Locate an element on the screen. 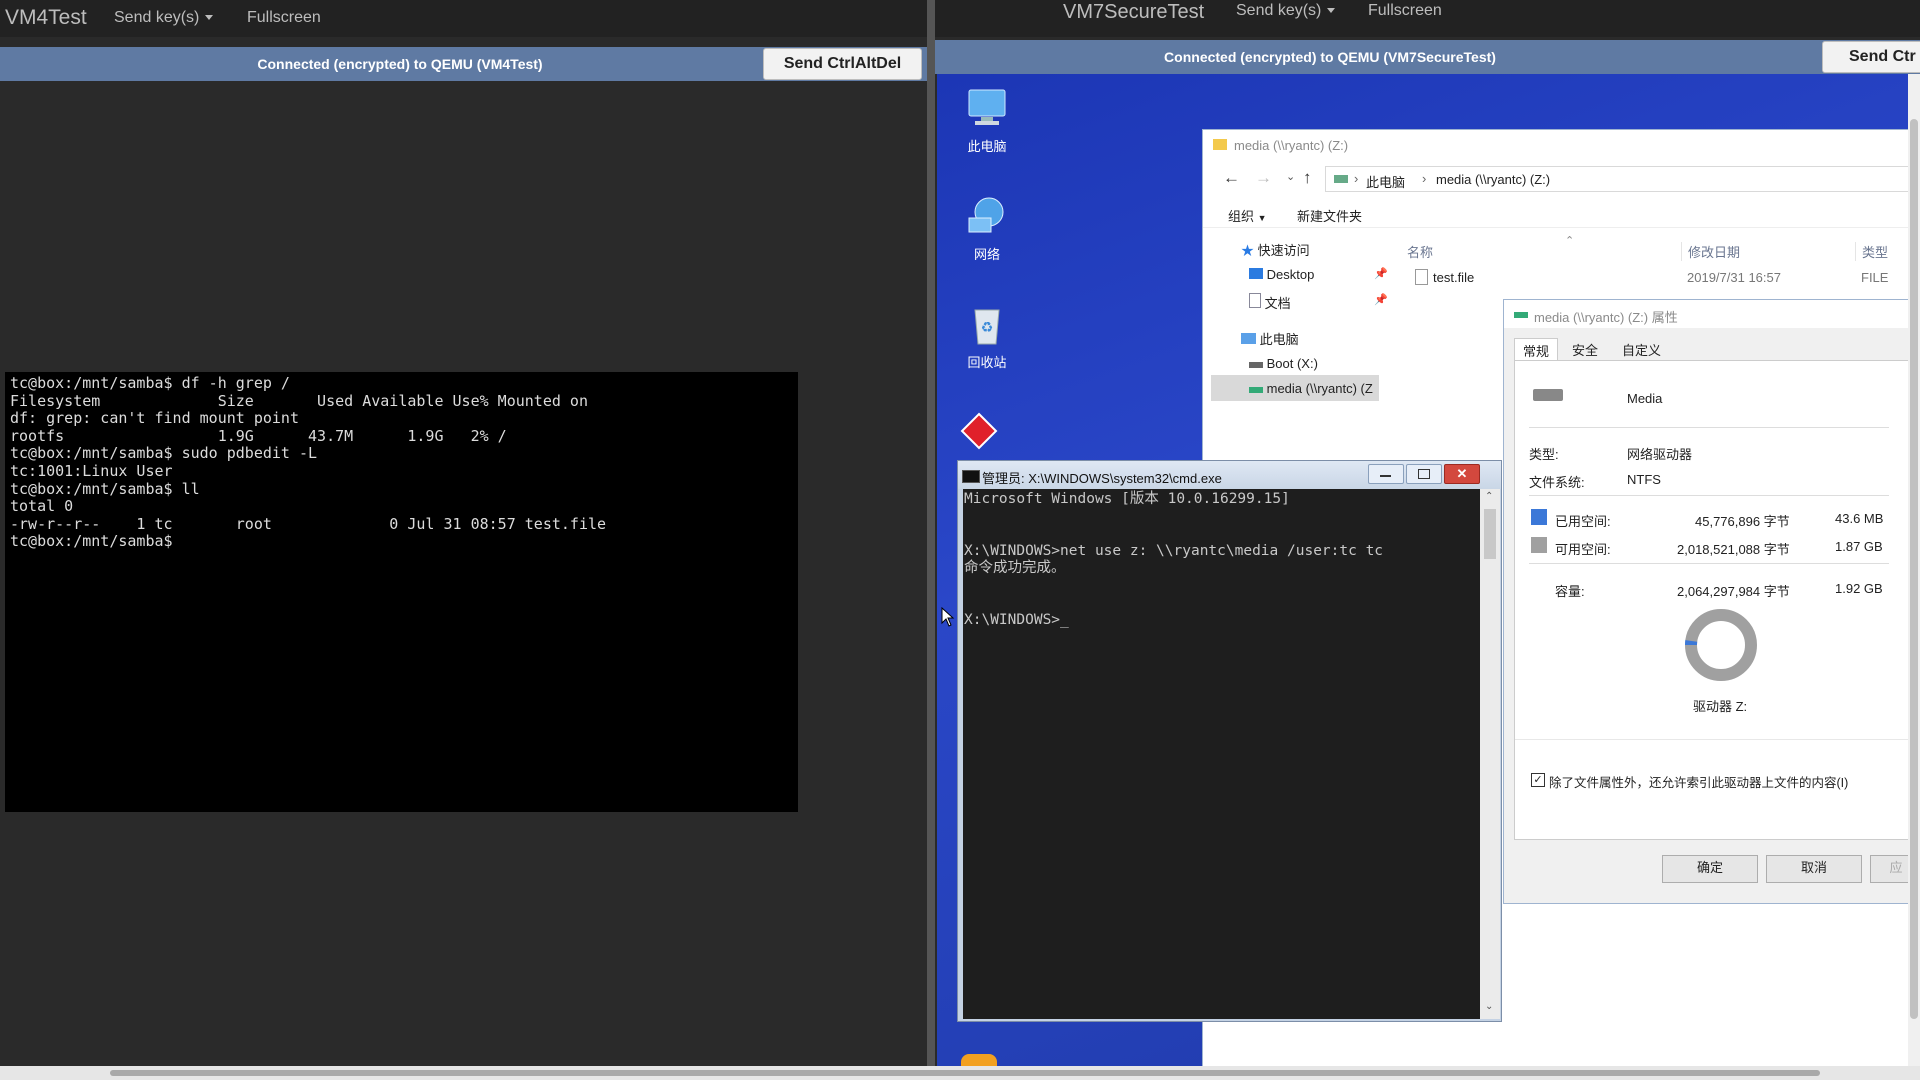 The image size is (1920, 1080). usage-donut is located at coordinates (1721, 645).